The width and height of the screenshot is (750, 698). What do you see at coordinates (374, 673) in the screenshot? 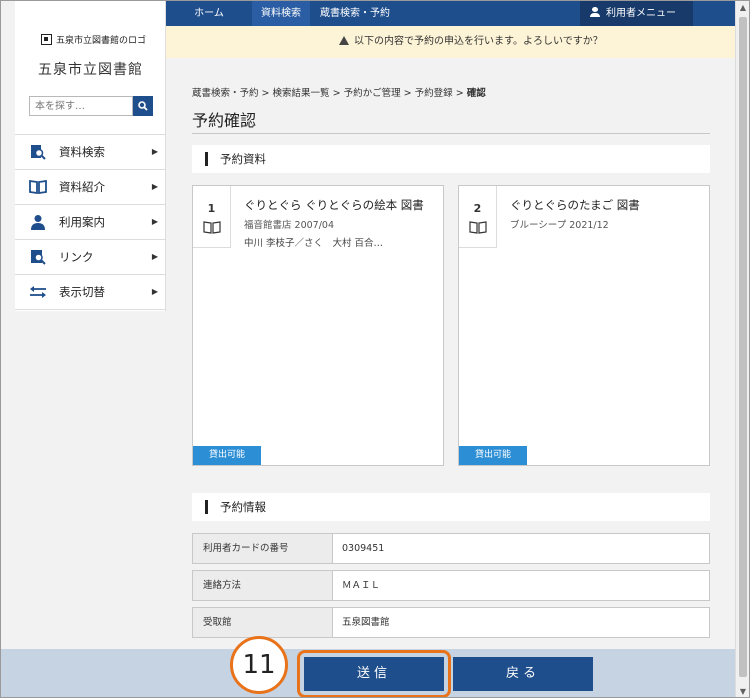
I see `send-button-highlight` at bounding box center [374, 673].